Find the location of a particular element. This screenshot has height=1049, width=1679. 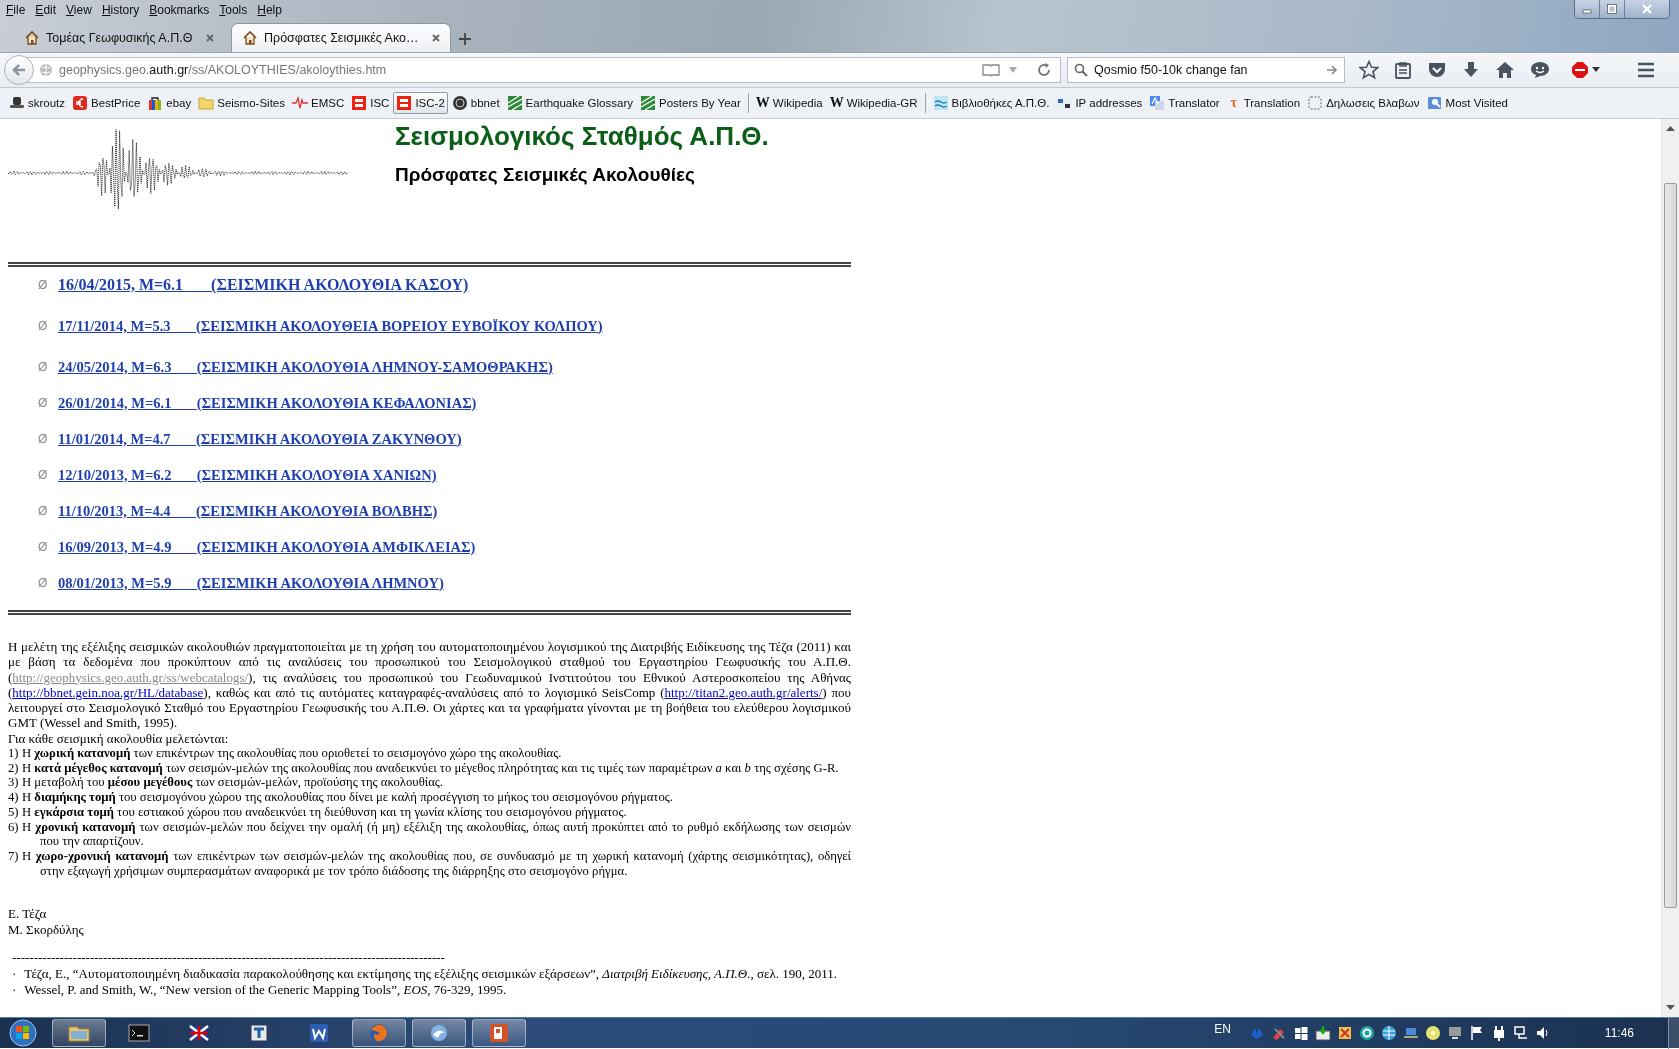

search-field: Qosmio f50-10k change fan is located at coordinates (1206, 70).